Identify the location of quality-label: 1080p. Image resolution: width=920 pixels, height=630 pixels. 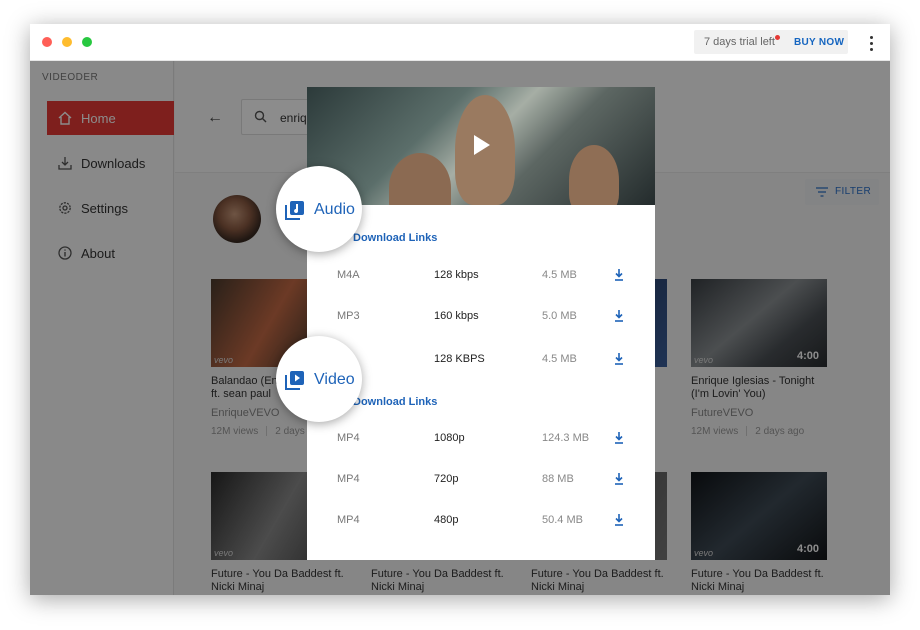
(449, 438).